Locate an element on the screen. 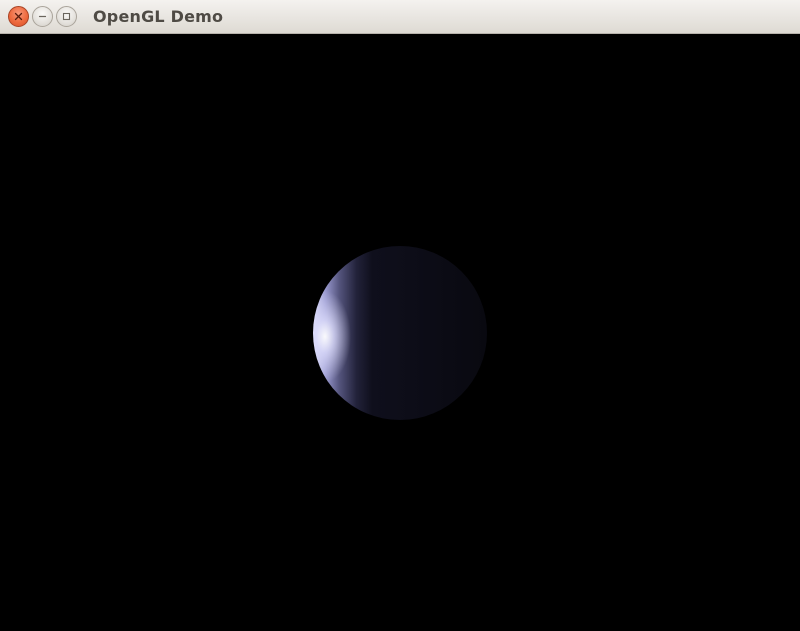 Image resolution: width=800 pixels, height=631 pixels. minimize-button is located at coordinates (42, 16).